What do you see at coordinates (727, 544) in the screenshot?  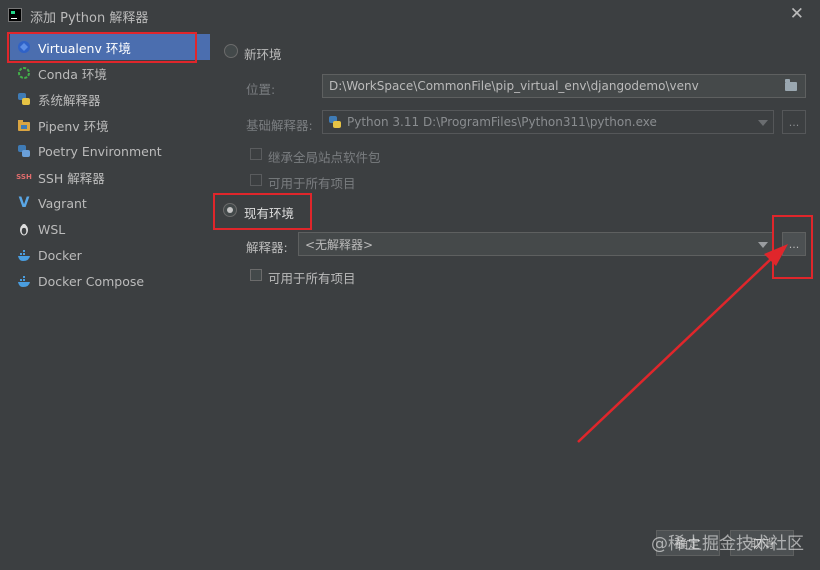 I see `watermark: @稀土掘金技术社区` at bounding box center [727, 544].